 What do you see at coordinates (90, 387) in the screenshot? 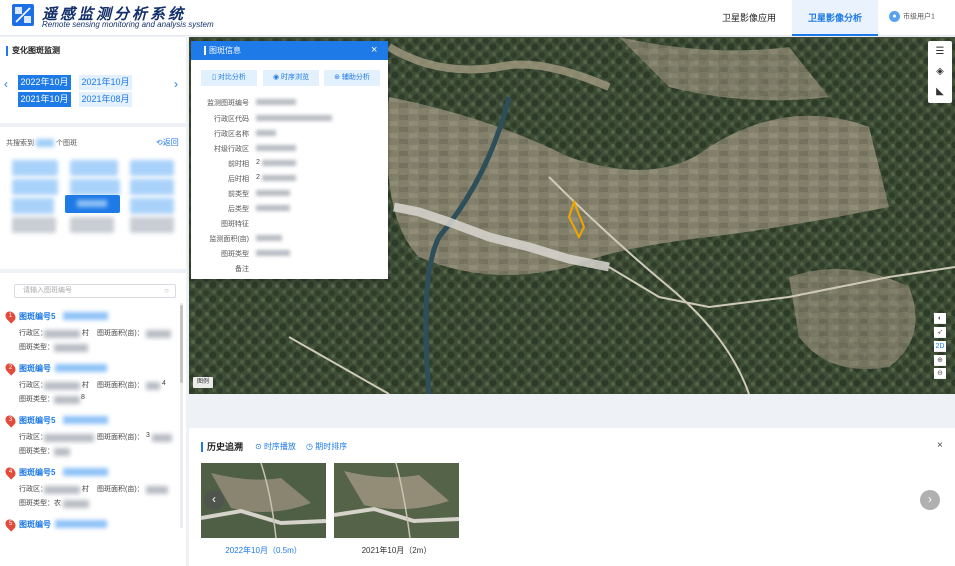
I see `list-item: 2 图斑编号 行政区： 村 图斑面积(亩)： 4 图斑类型： 8` at bounding box center [90, 387].